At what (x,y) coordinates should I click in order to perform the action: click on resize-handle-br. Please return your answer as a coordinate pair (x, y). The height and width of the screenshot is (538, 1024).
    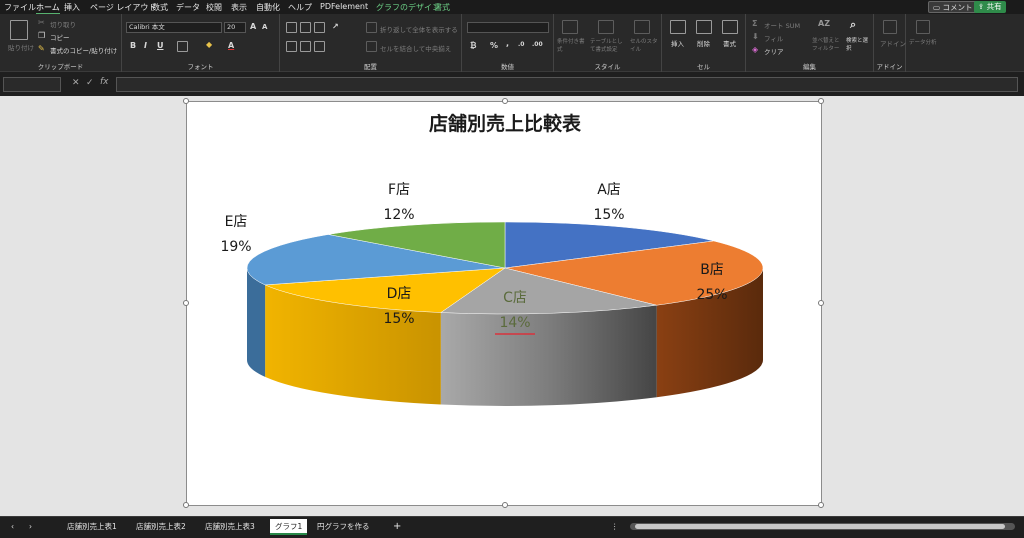
    Looking at the image, I should click on (821, 505).